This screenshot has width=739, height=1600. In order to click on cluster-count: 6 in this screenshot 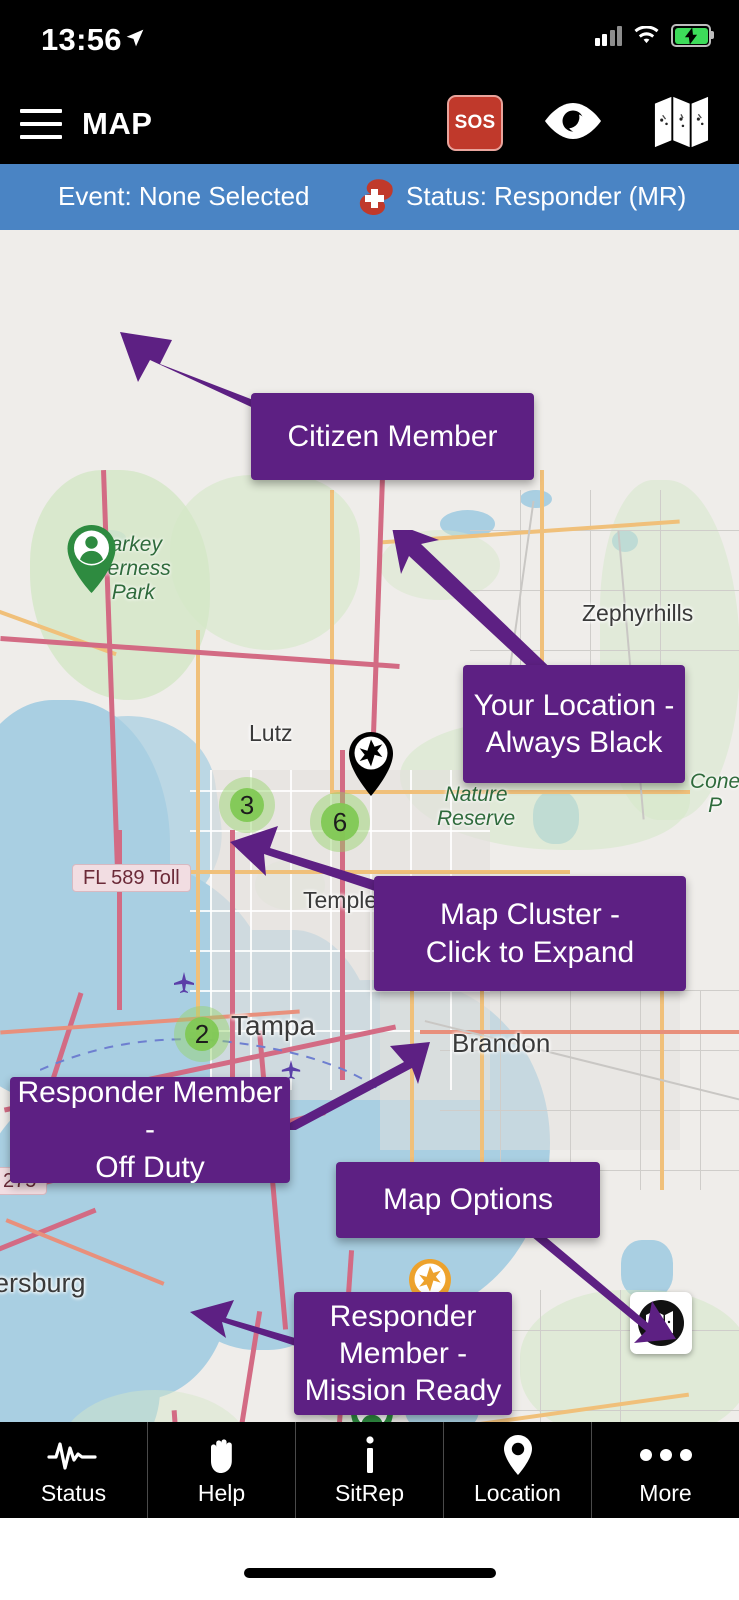, I will do `click(340, 821)`.